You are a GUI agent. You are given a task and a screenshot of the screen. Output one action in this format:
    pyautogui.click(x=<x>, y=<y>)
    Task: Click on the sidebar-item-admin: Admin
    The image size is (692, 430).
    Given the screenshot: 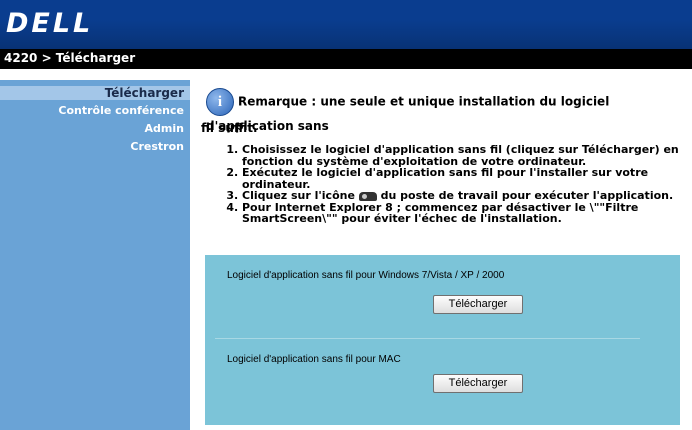 What is the action you would take?
    pyautogui.click(x=164, y=128)
    